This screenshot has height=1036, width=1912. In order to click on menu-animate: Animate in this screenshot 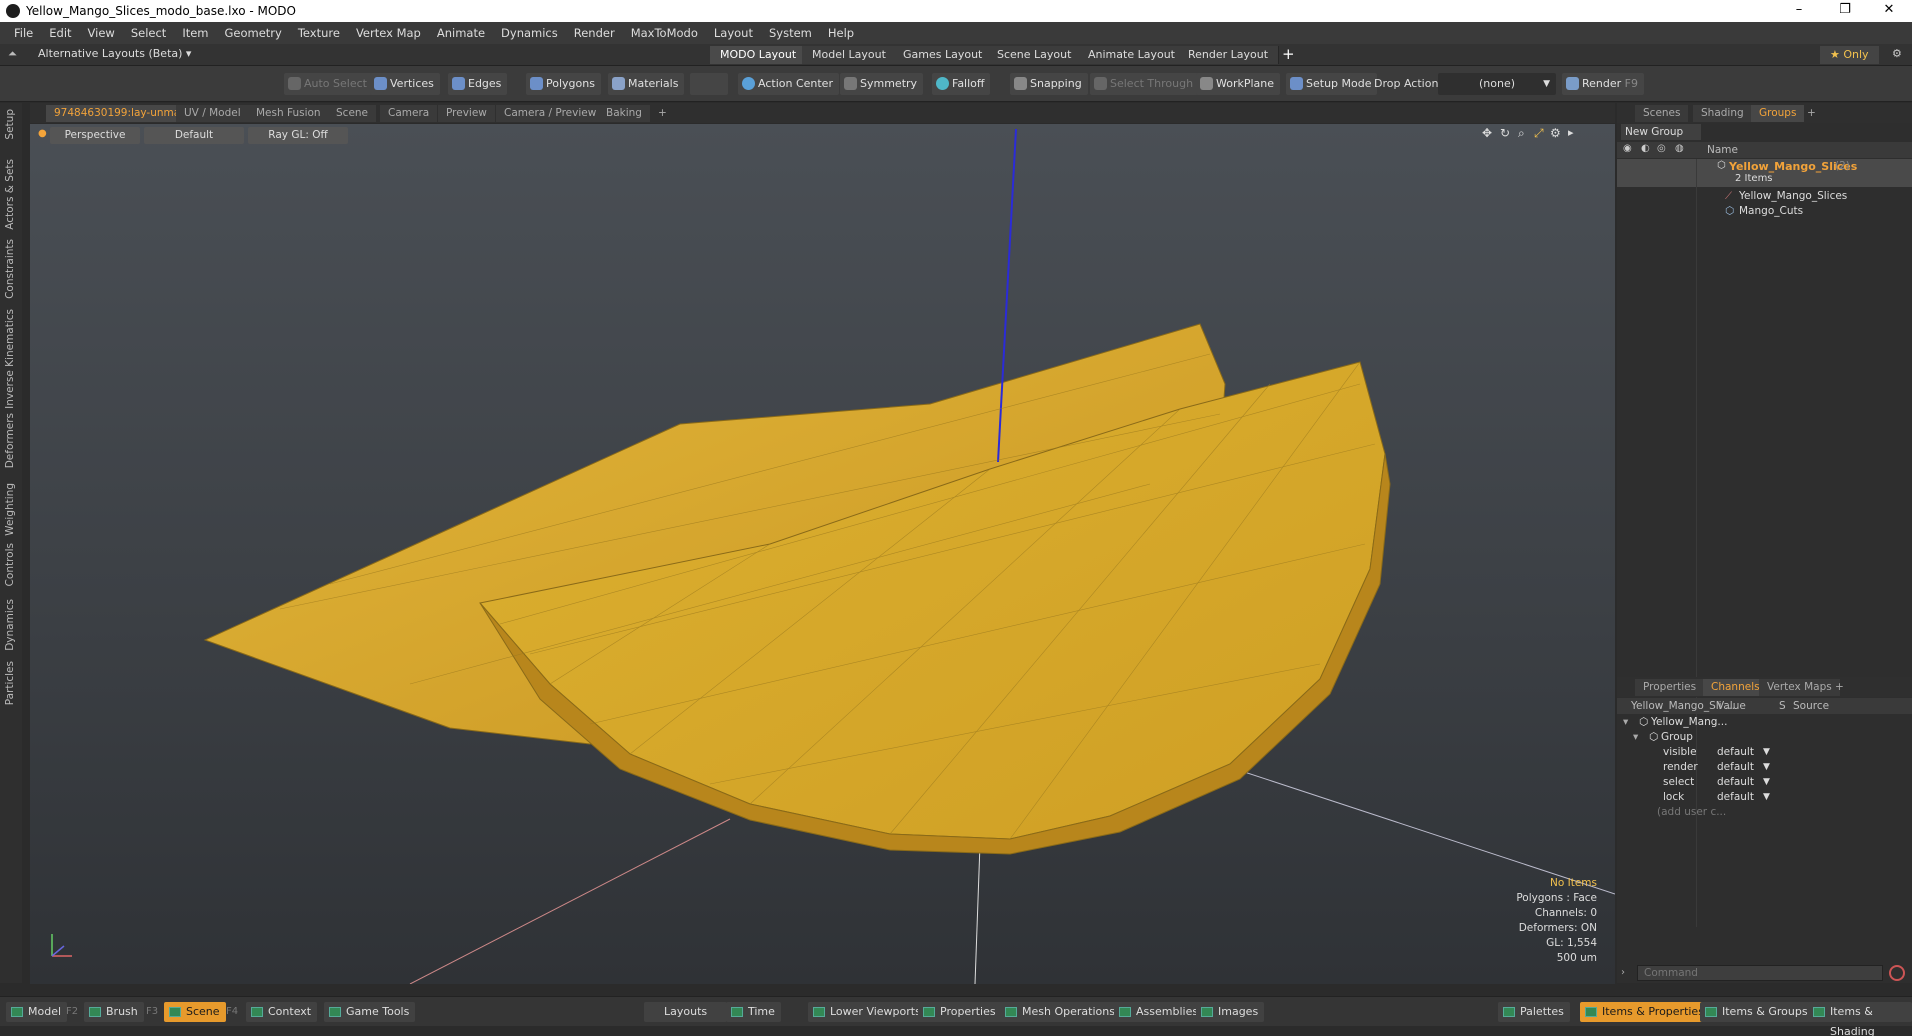, I will do `click(461, 33)`.